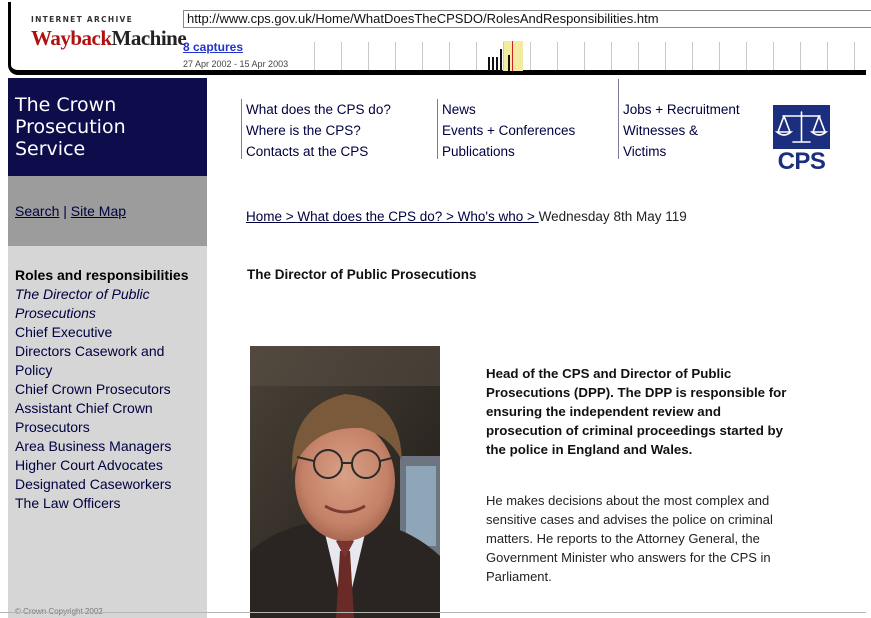  I want to click on dpp-portrait-photo, so click(345, 482).